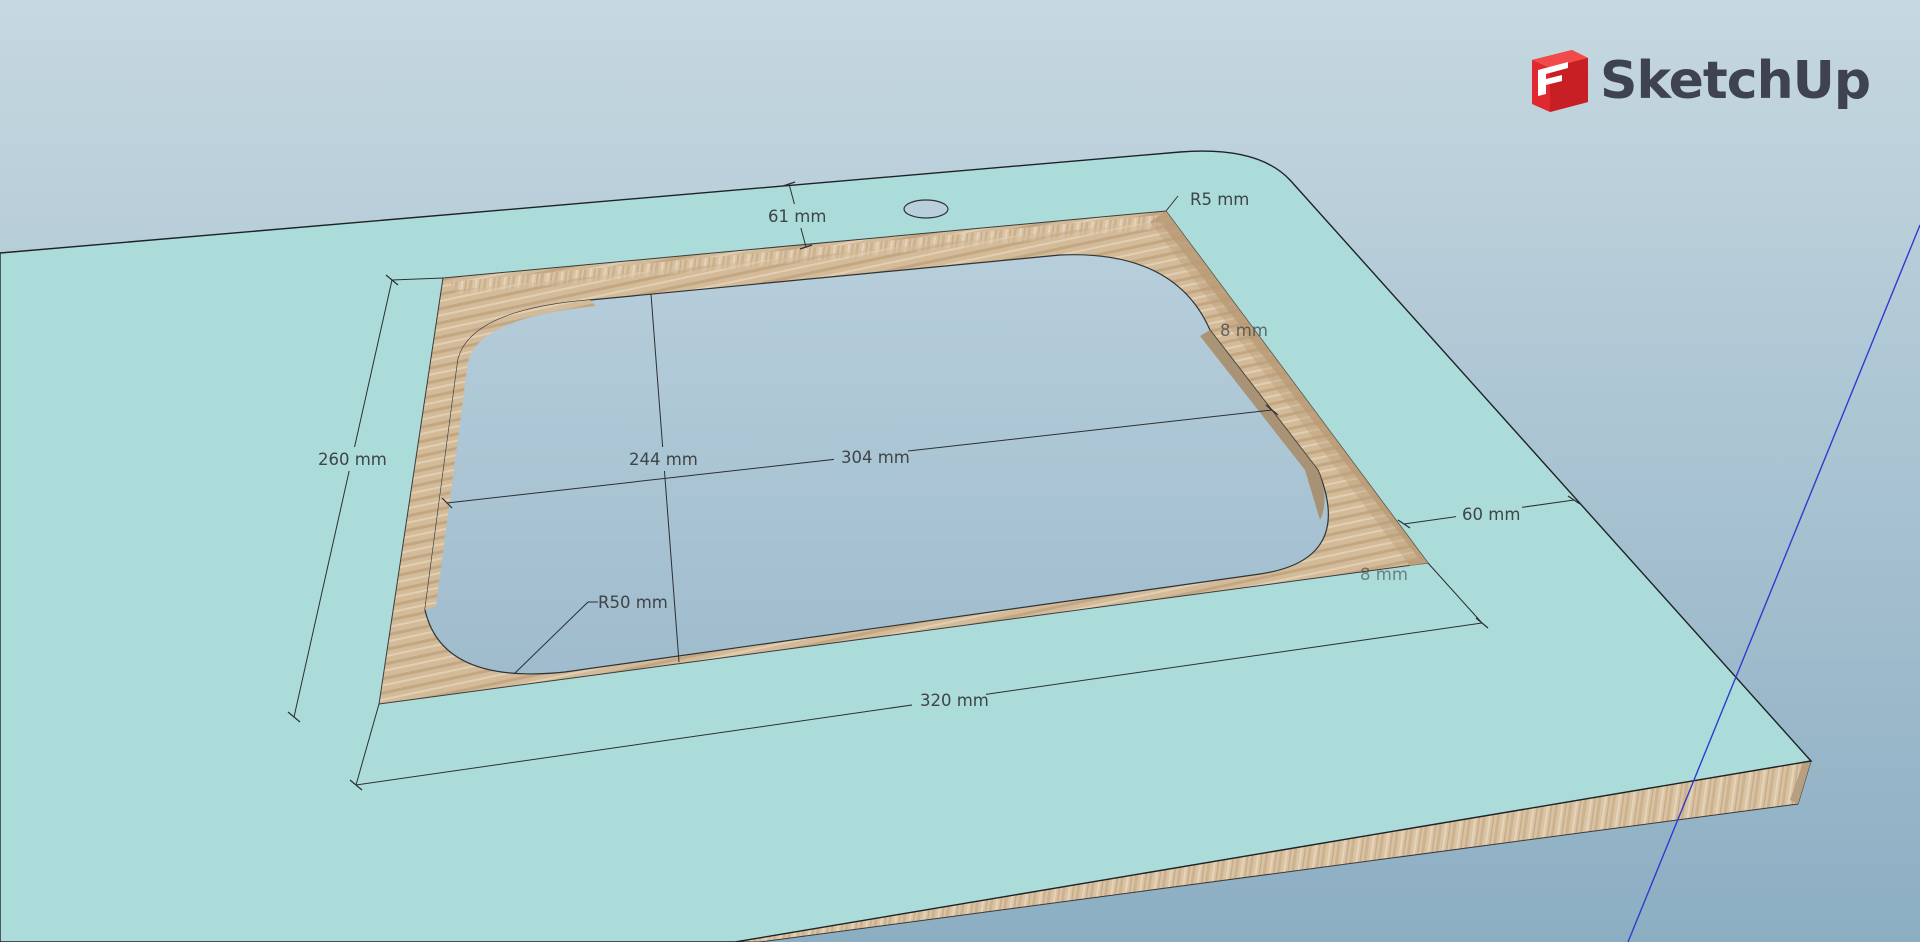 The image size is (1920, 947). What do you see at coordinates (1560, 81) in the screenshot?
I see `sketchup-logo-icon` at bounding box center [1560, 81].